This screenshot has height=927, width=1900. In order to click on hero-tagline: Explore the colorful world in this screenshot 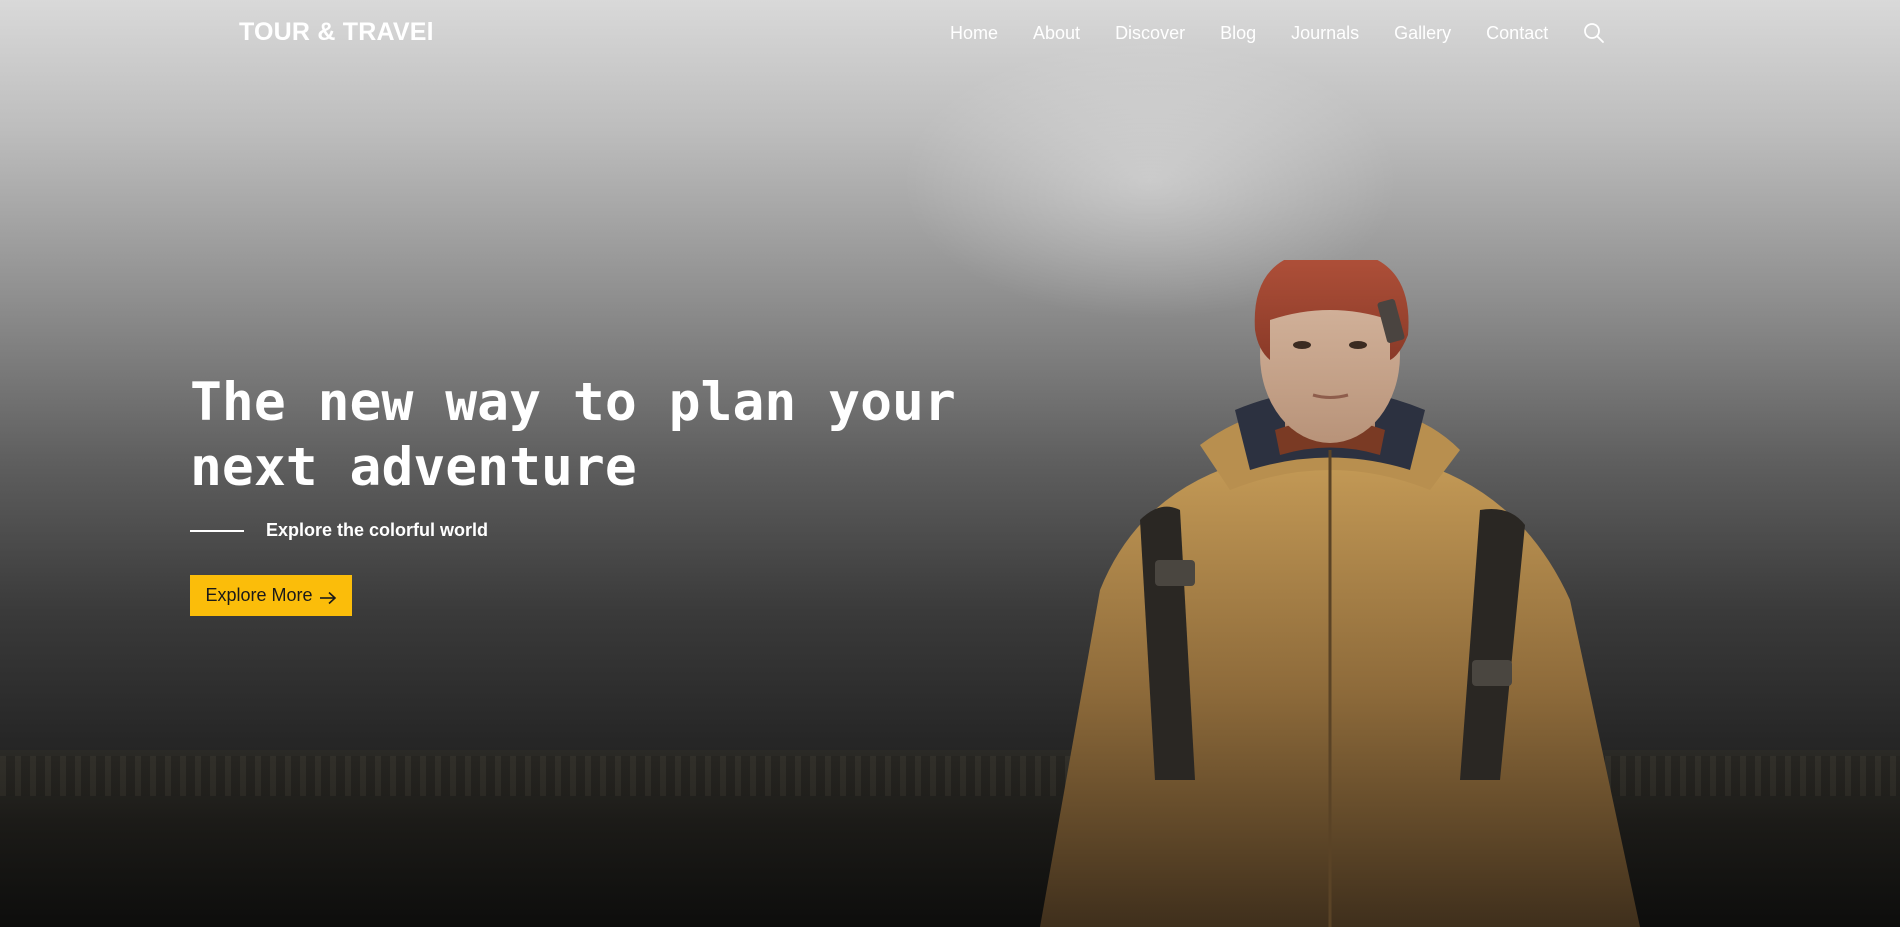, I will do `click(377, 530)`.